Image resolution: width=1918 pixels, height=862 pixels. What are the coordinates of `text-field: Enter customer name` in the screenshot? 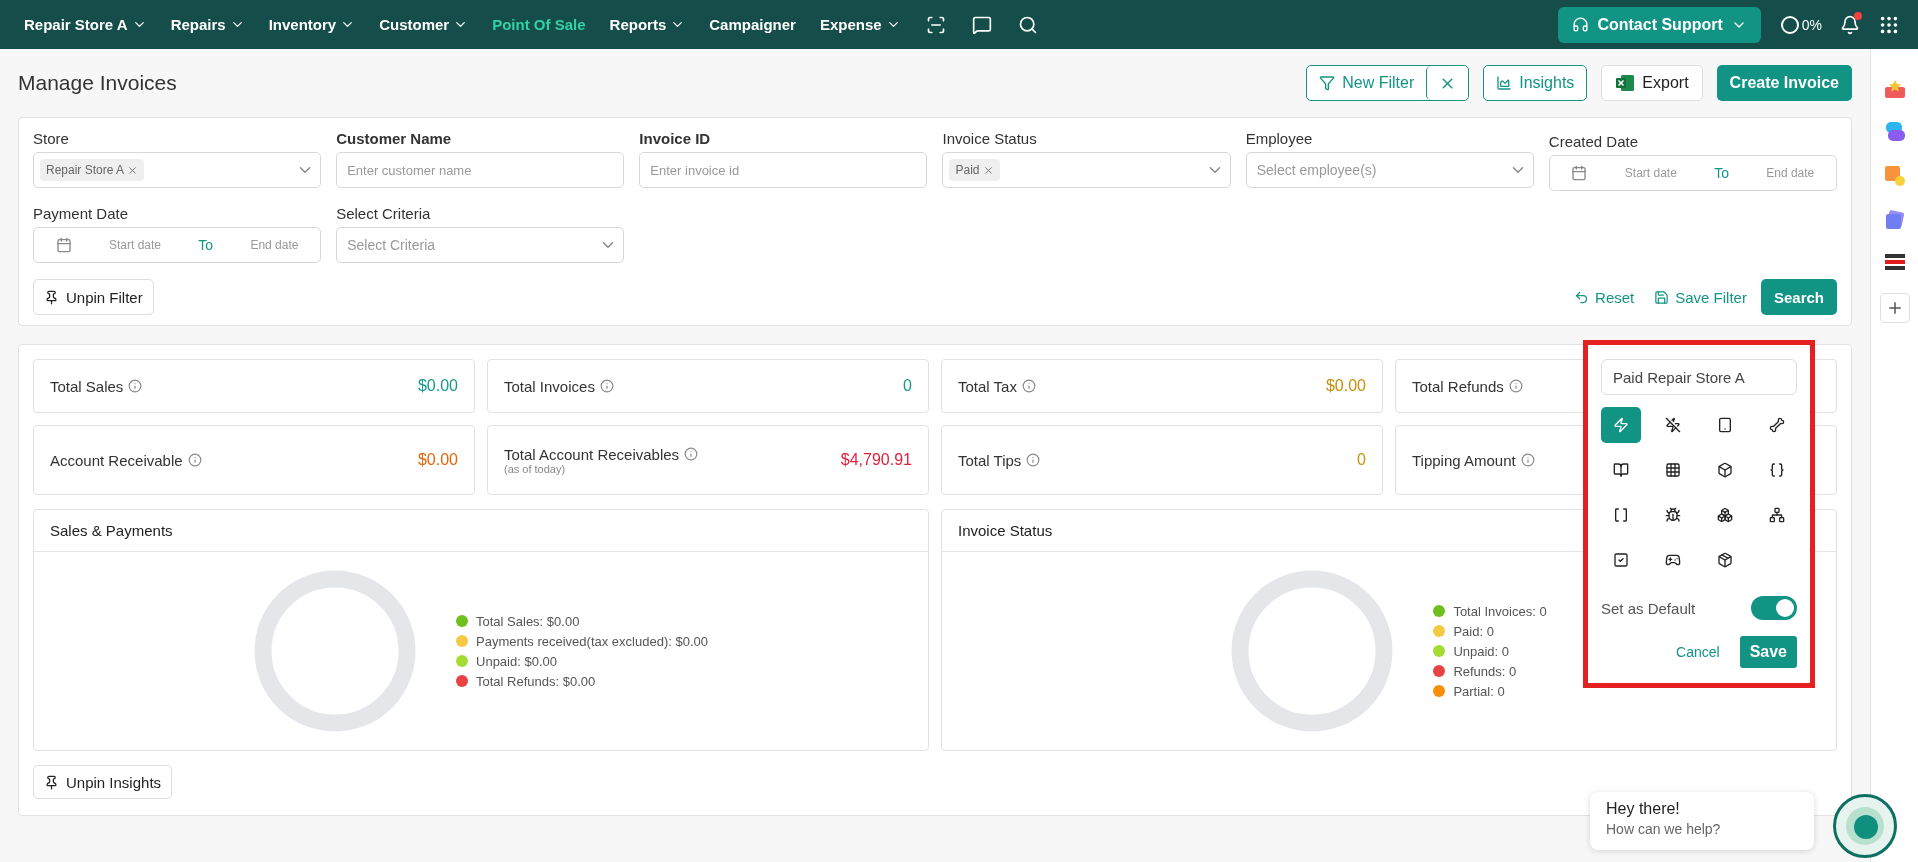 It's located at (480, 170).